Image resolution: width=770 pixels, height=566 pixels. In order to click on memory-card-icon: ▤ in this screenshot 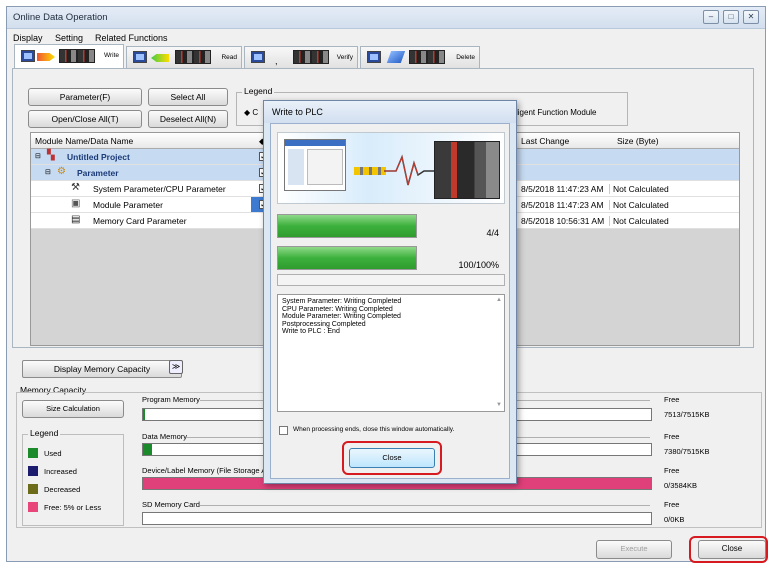, I will do `click(76, 219)`.